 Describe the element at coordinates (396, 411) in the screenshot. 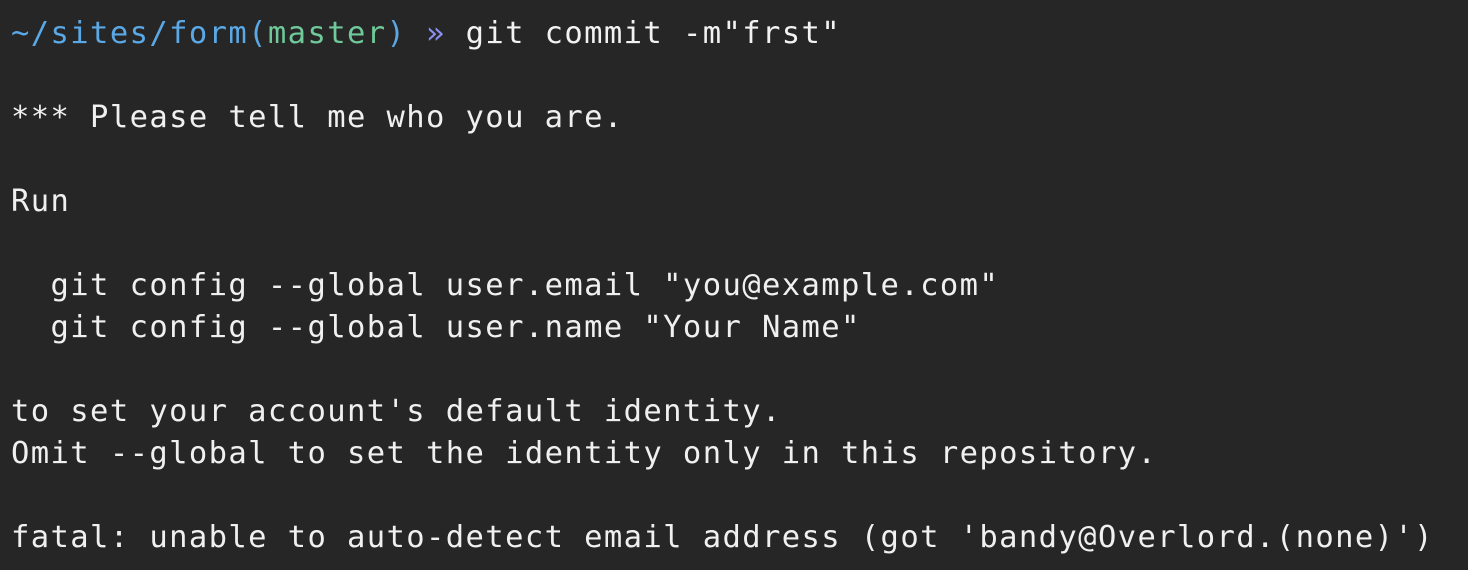

I see `output-line: to set your account's default identity.` at that location.